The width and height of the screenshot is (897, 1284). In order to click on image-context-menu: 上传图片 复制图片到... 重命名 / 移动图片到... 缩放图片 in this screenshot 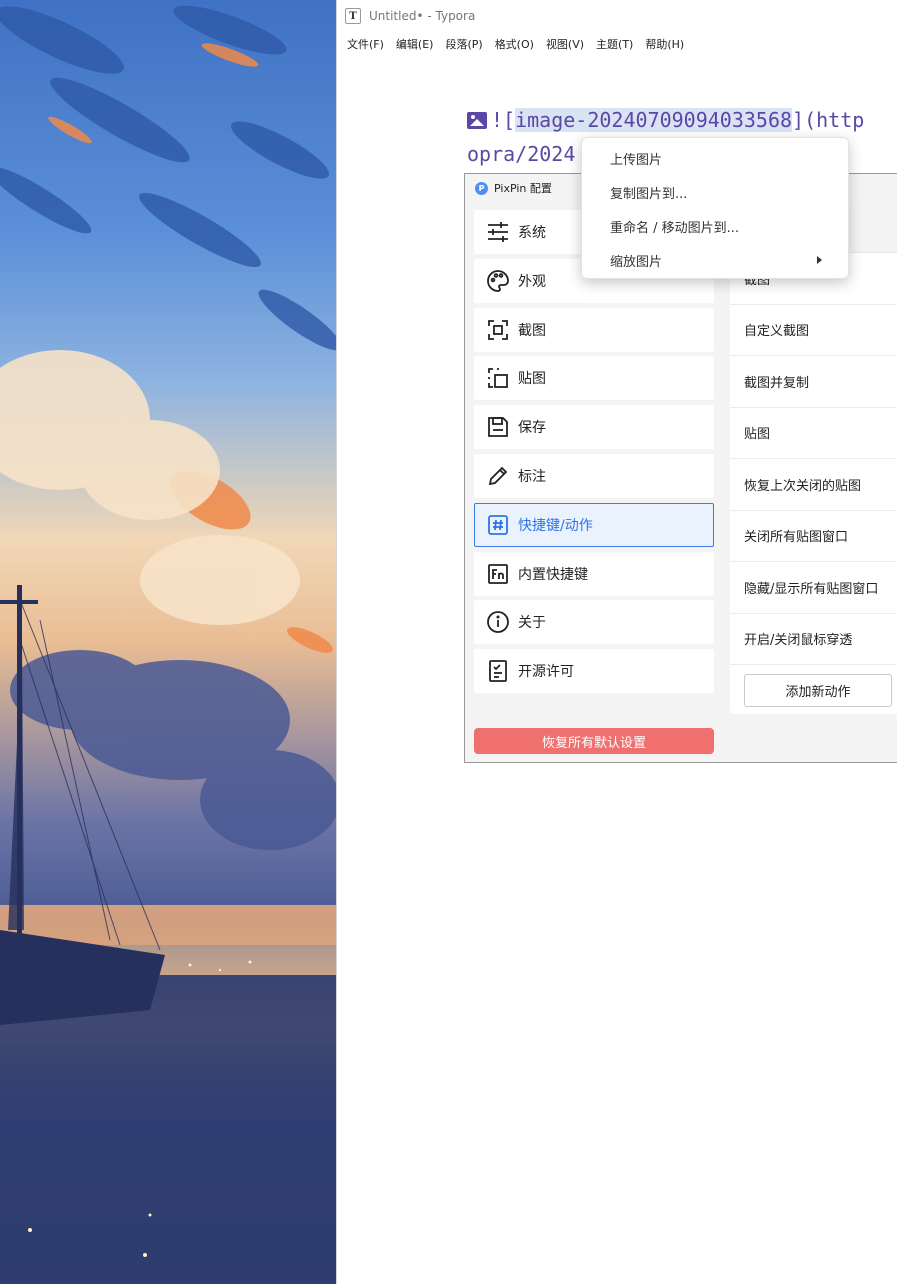, I will do `click(715, 208)`.